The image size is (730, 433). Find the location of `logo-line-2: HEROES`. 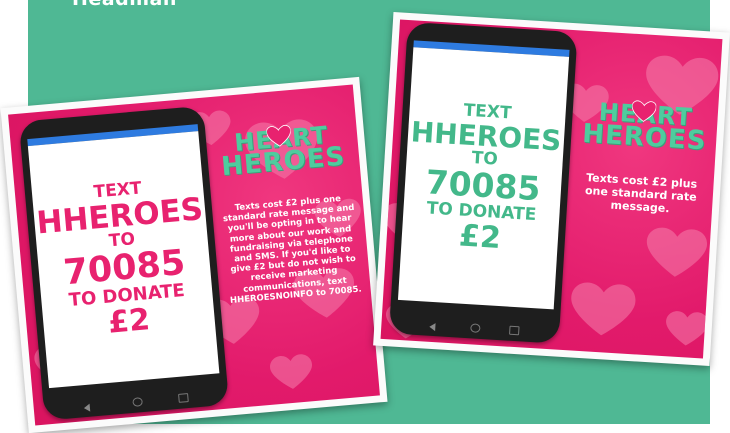

logo-line-2: HEROES is located at coordinates (644, 137).